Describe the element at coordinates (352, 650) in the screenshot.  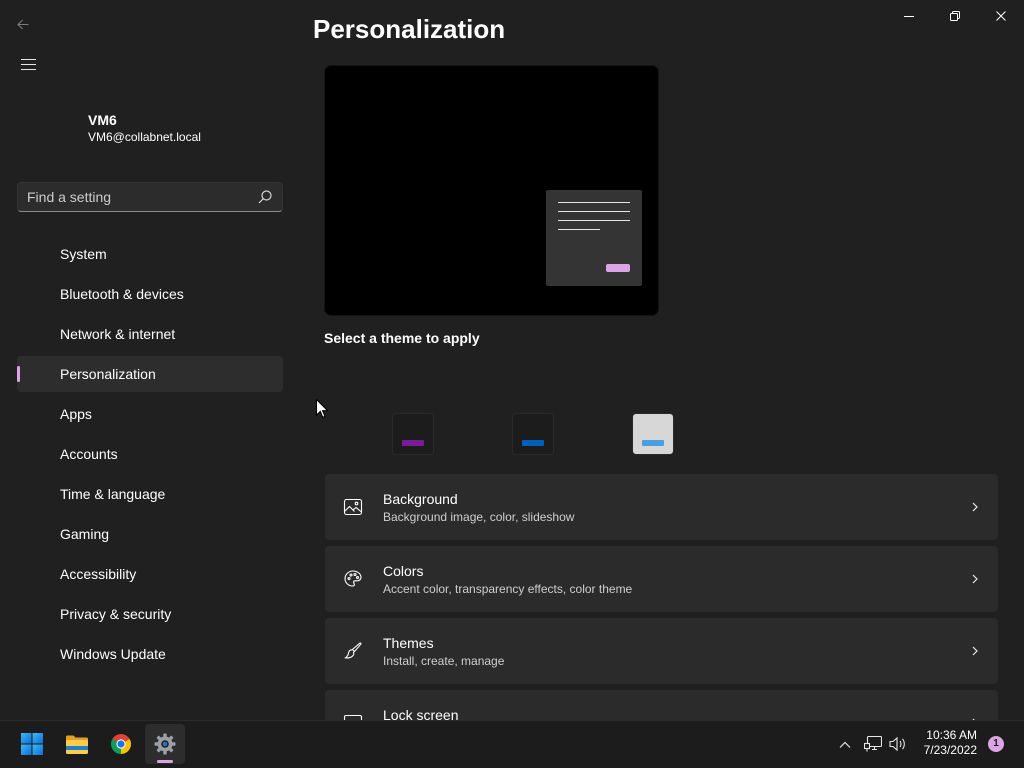
I see `brush-icon` at that location.